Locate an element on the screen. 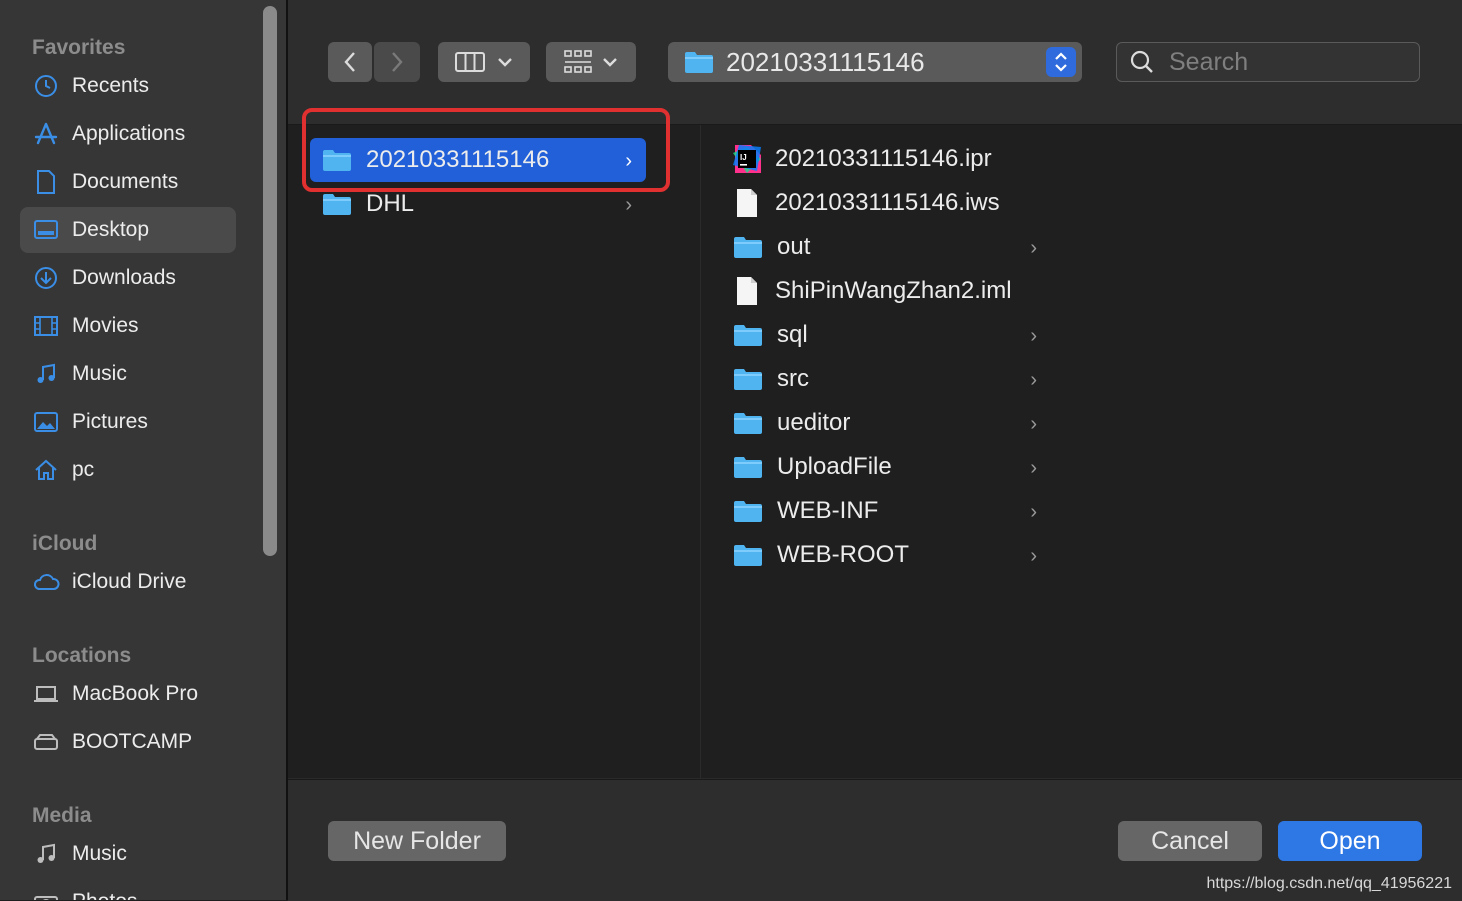 This screenshot has height=901, width=1462. location-popup: 20210331115146 is located at coordinates (875, 62).